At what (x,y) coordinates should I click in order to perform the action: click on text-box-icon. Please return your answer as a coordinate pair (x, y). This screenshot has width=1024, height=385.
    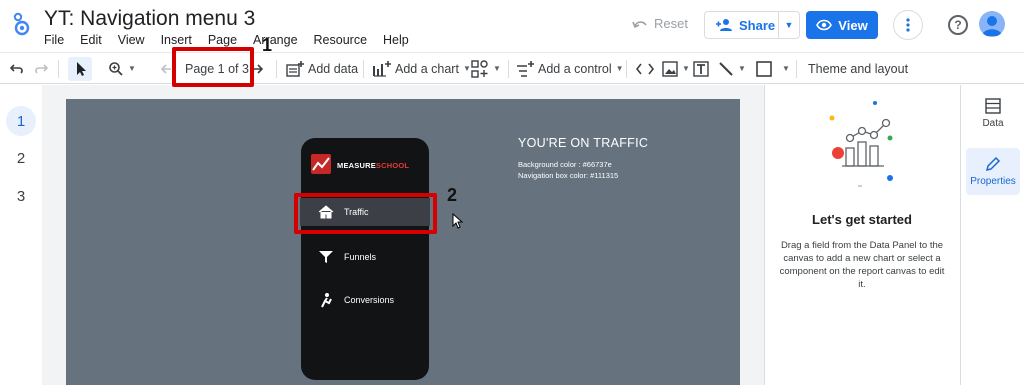
    Looking at the image, I should click on (701, 68).